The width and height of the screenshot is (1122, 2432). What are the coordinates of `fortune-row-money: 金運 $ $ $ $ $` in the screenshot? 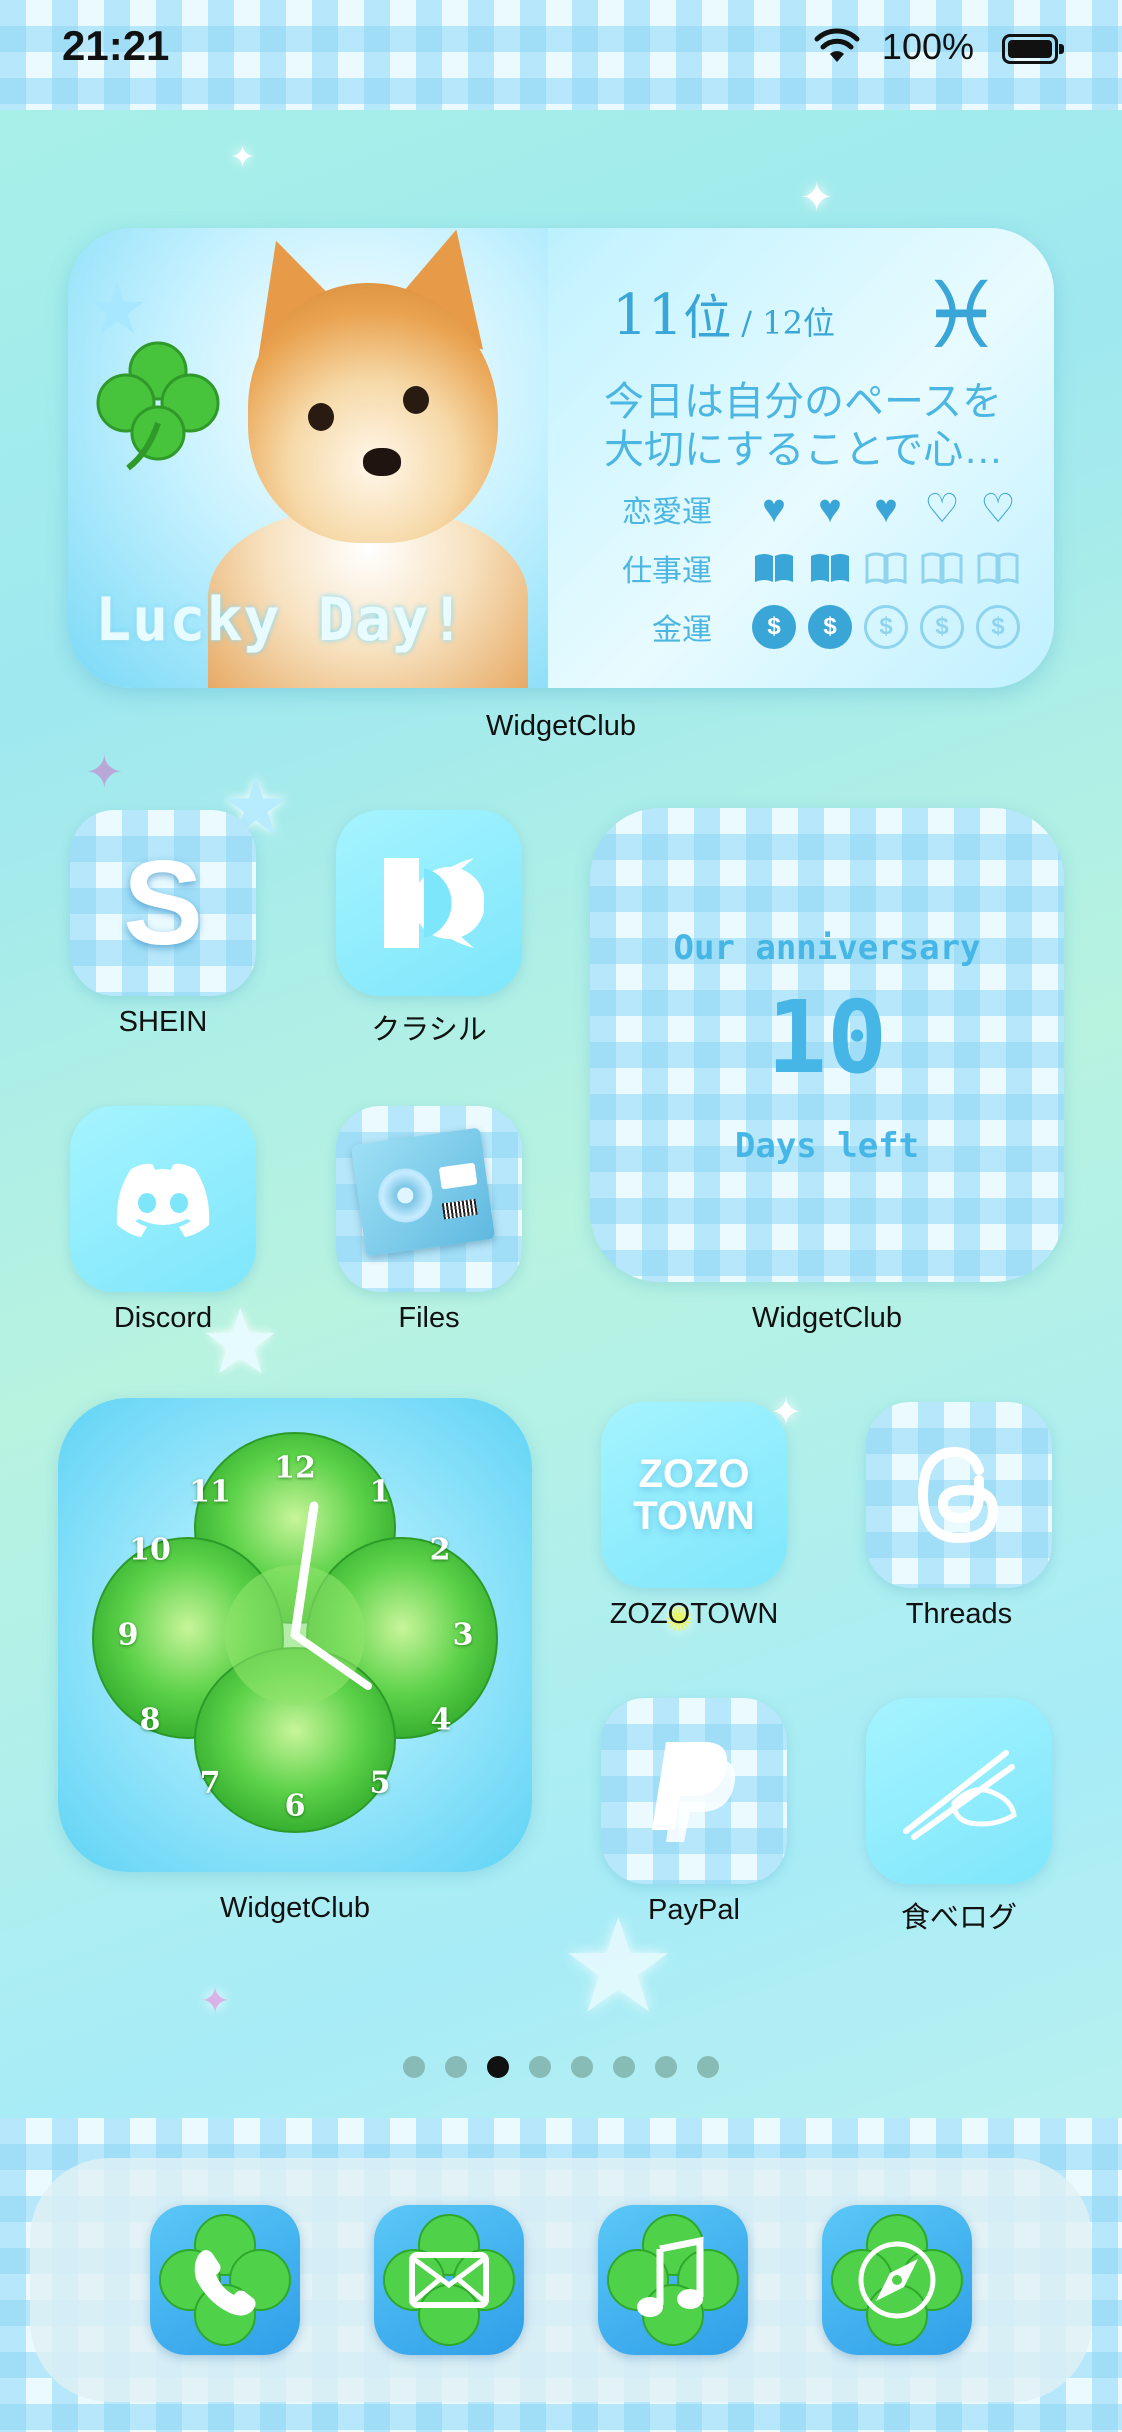 It's located at (816, 627).